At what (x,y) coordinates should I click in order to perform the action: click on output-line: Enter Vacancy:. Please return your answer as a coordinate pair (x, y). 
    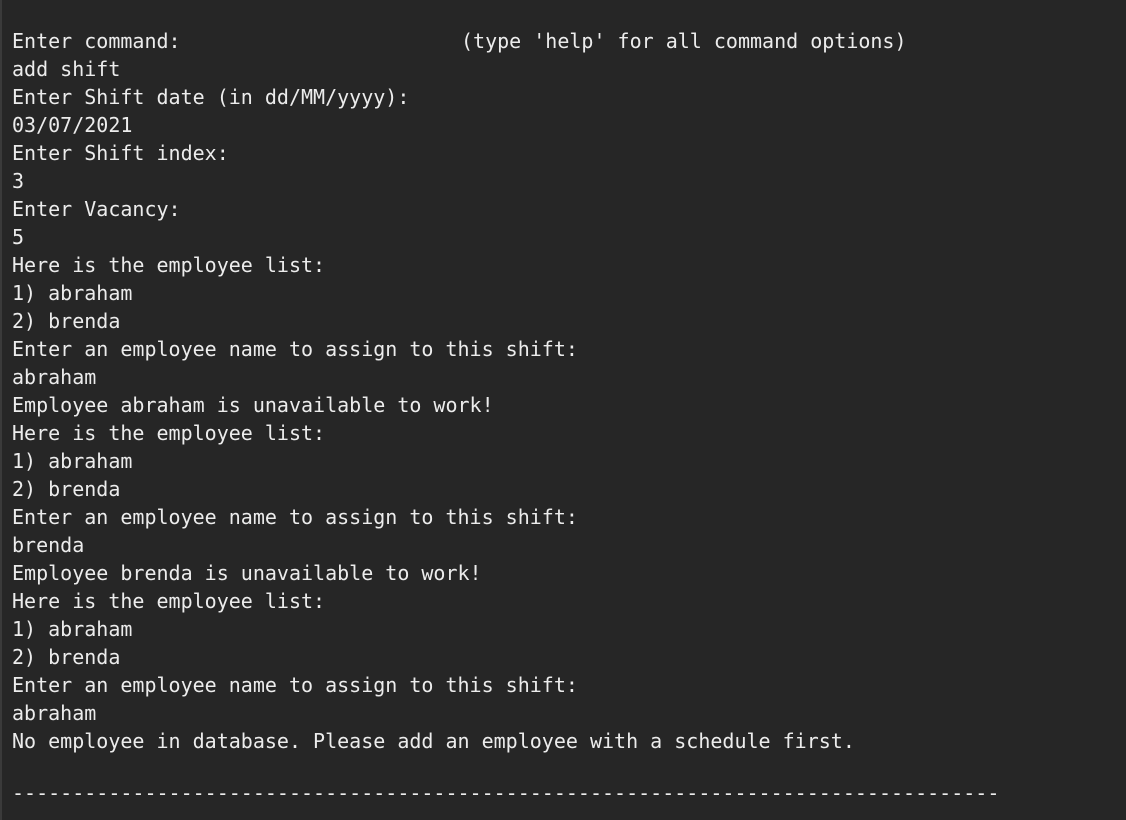
    Looking at the image, I should click on (96, 209).